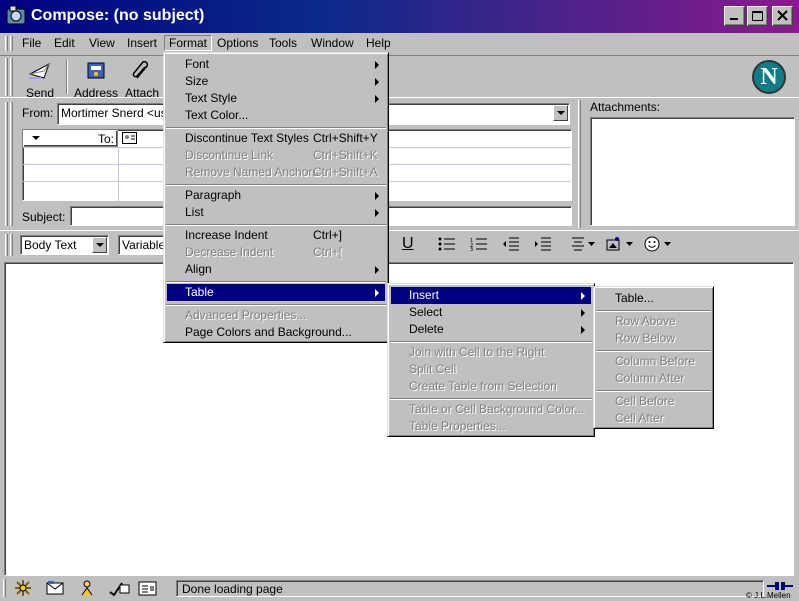 The height and width of the screenshot is (601, 799). I want to click on spellcheck-icon, so click(119, 588).